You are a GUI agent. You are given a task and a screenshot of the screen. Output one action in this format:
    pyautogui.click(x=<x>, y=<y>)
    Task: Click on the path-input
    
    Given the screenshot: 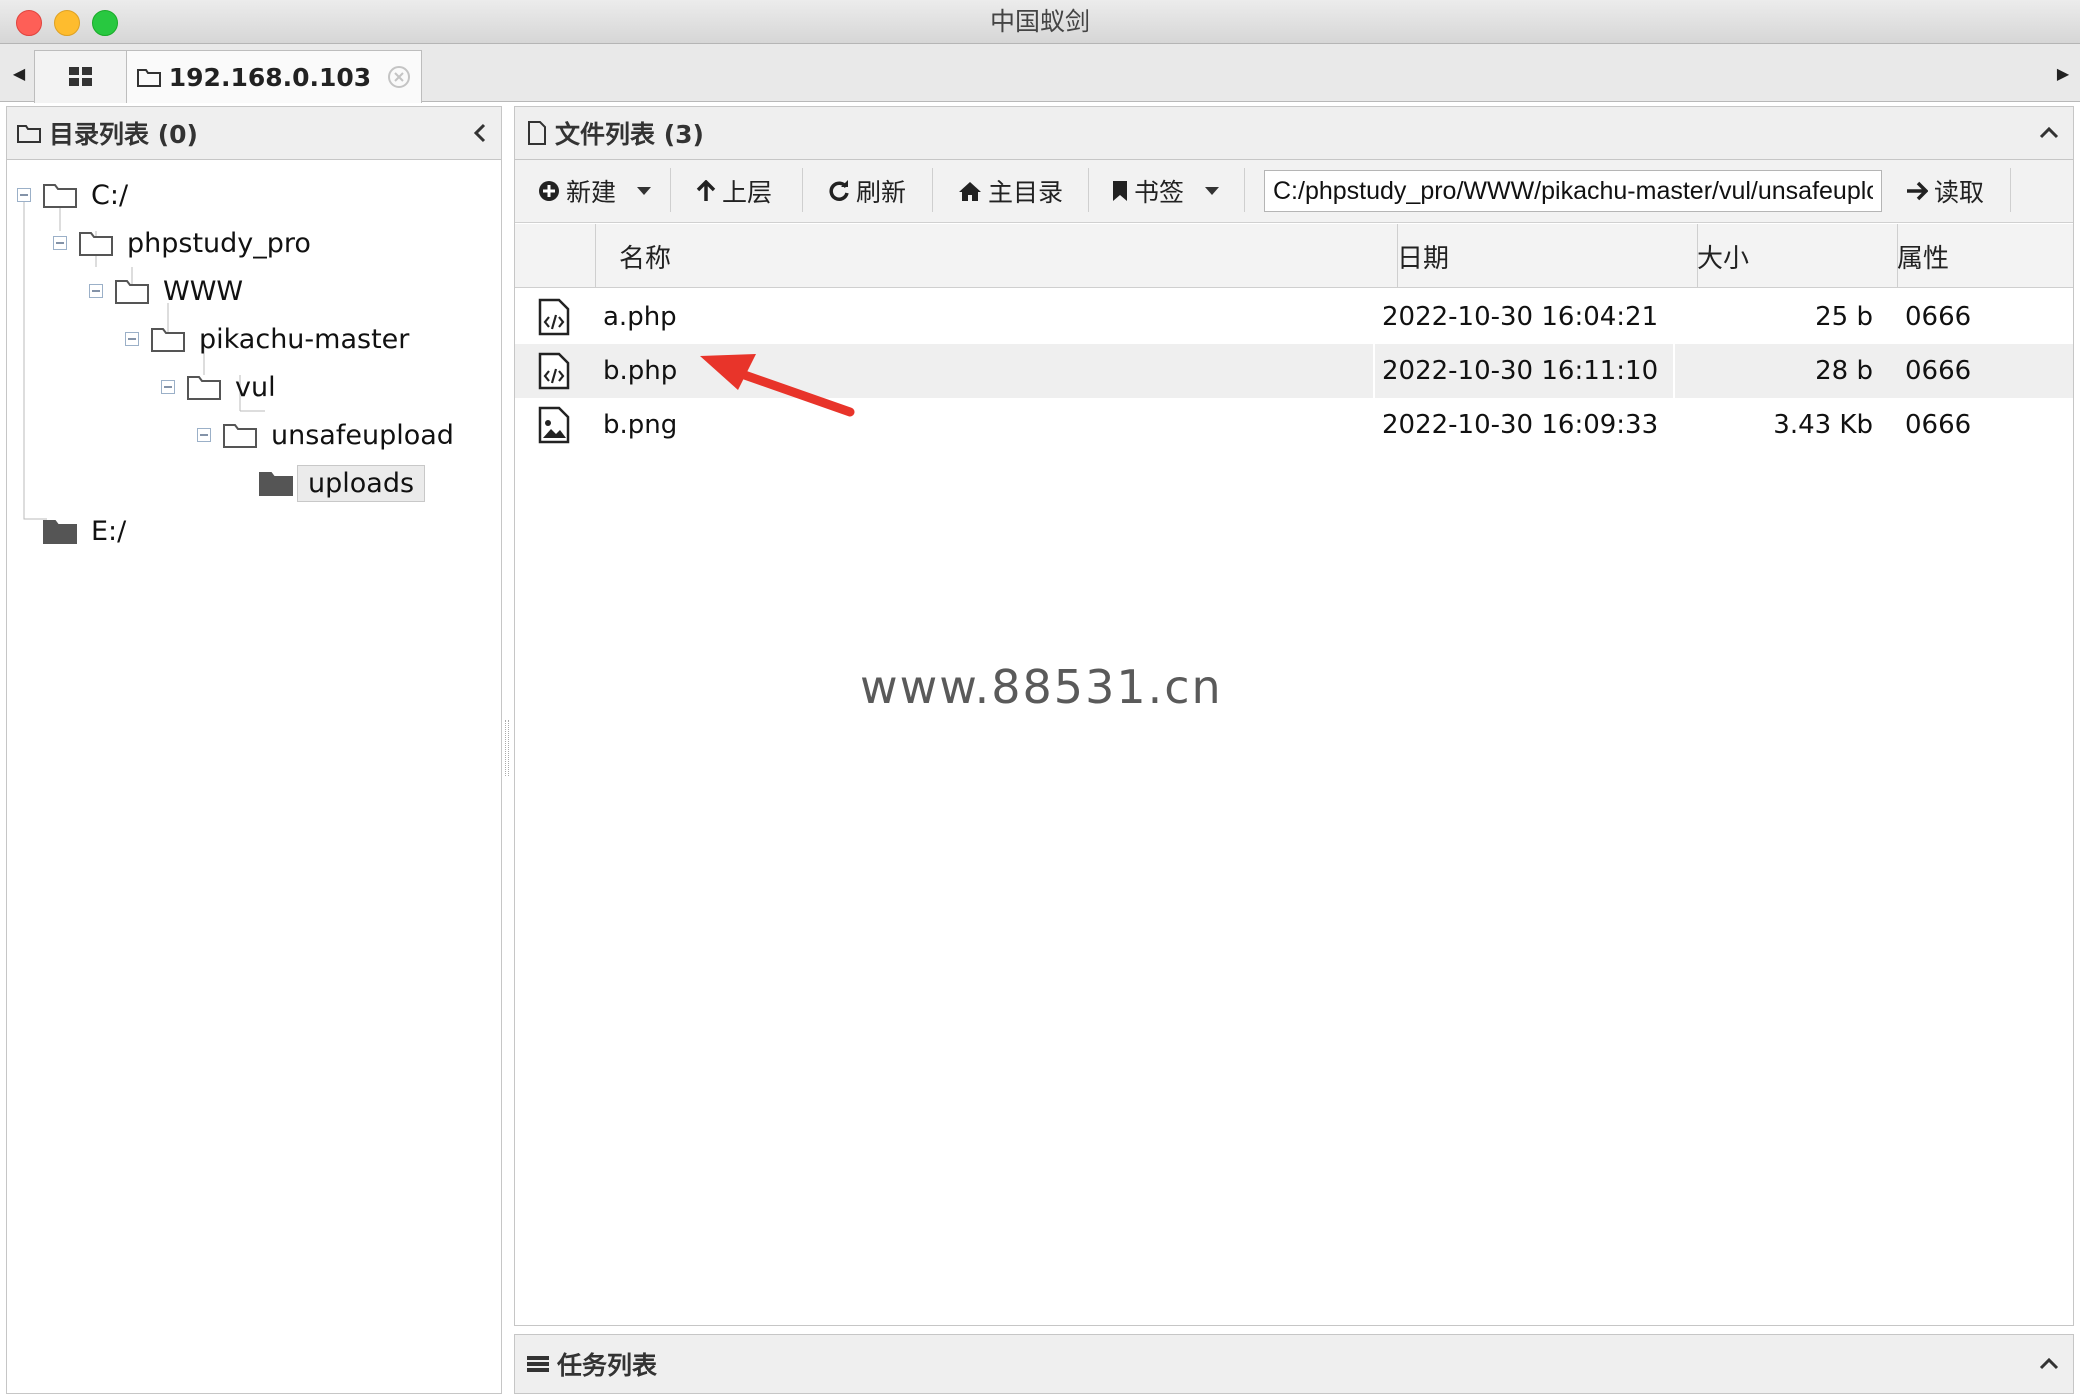 What is the action you would take?
    pyautogui.click(x=1573, y=191)
    